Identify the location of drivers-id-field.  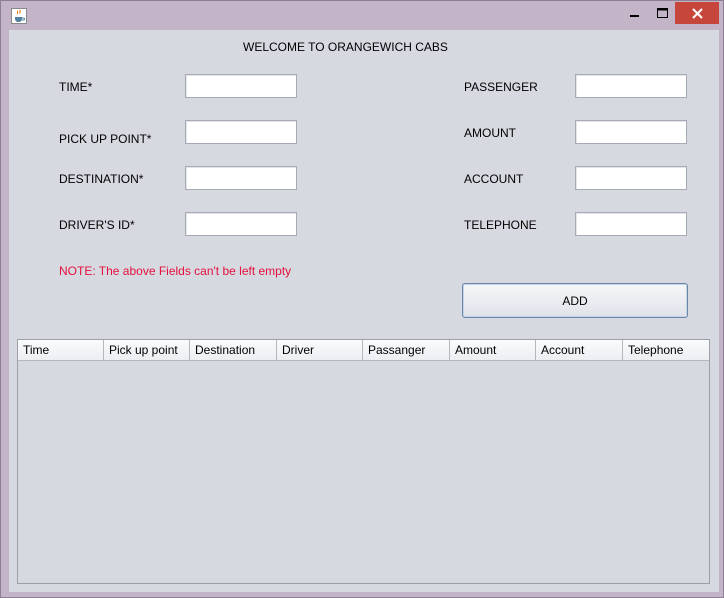
(241, 224).